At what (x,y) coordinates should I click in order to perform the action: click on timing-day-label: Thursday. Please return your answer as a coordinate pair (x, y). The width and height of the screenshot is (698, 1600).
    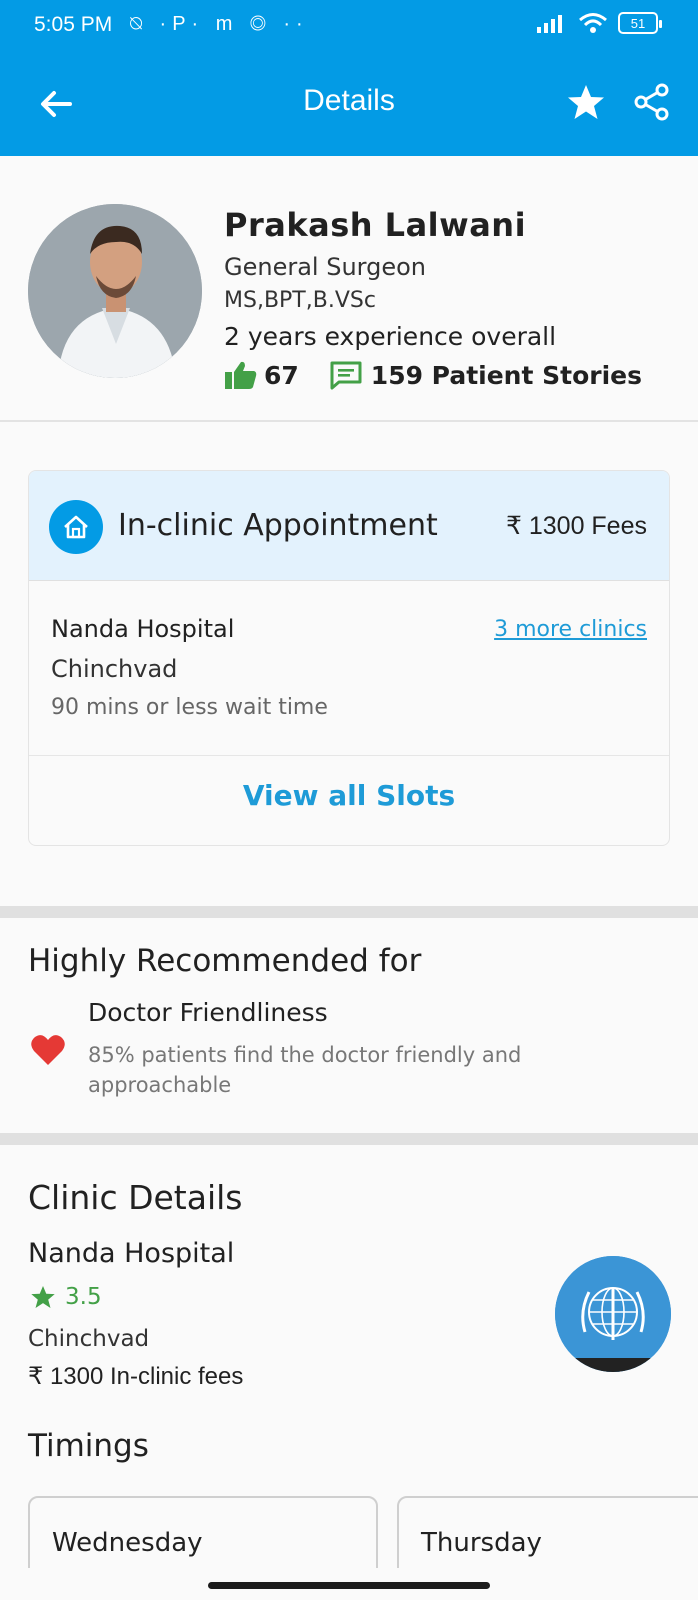
    Looking at the image, I should click on (481, 1543).